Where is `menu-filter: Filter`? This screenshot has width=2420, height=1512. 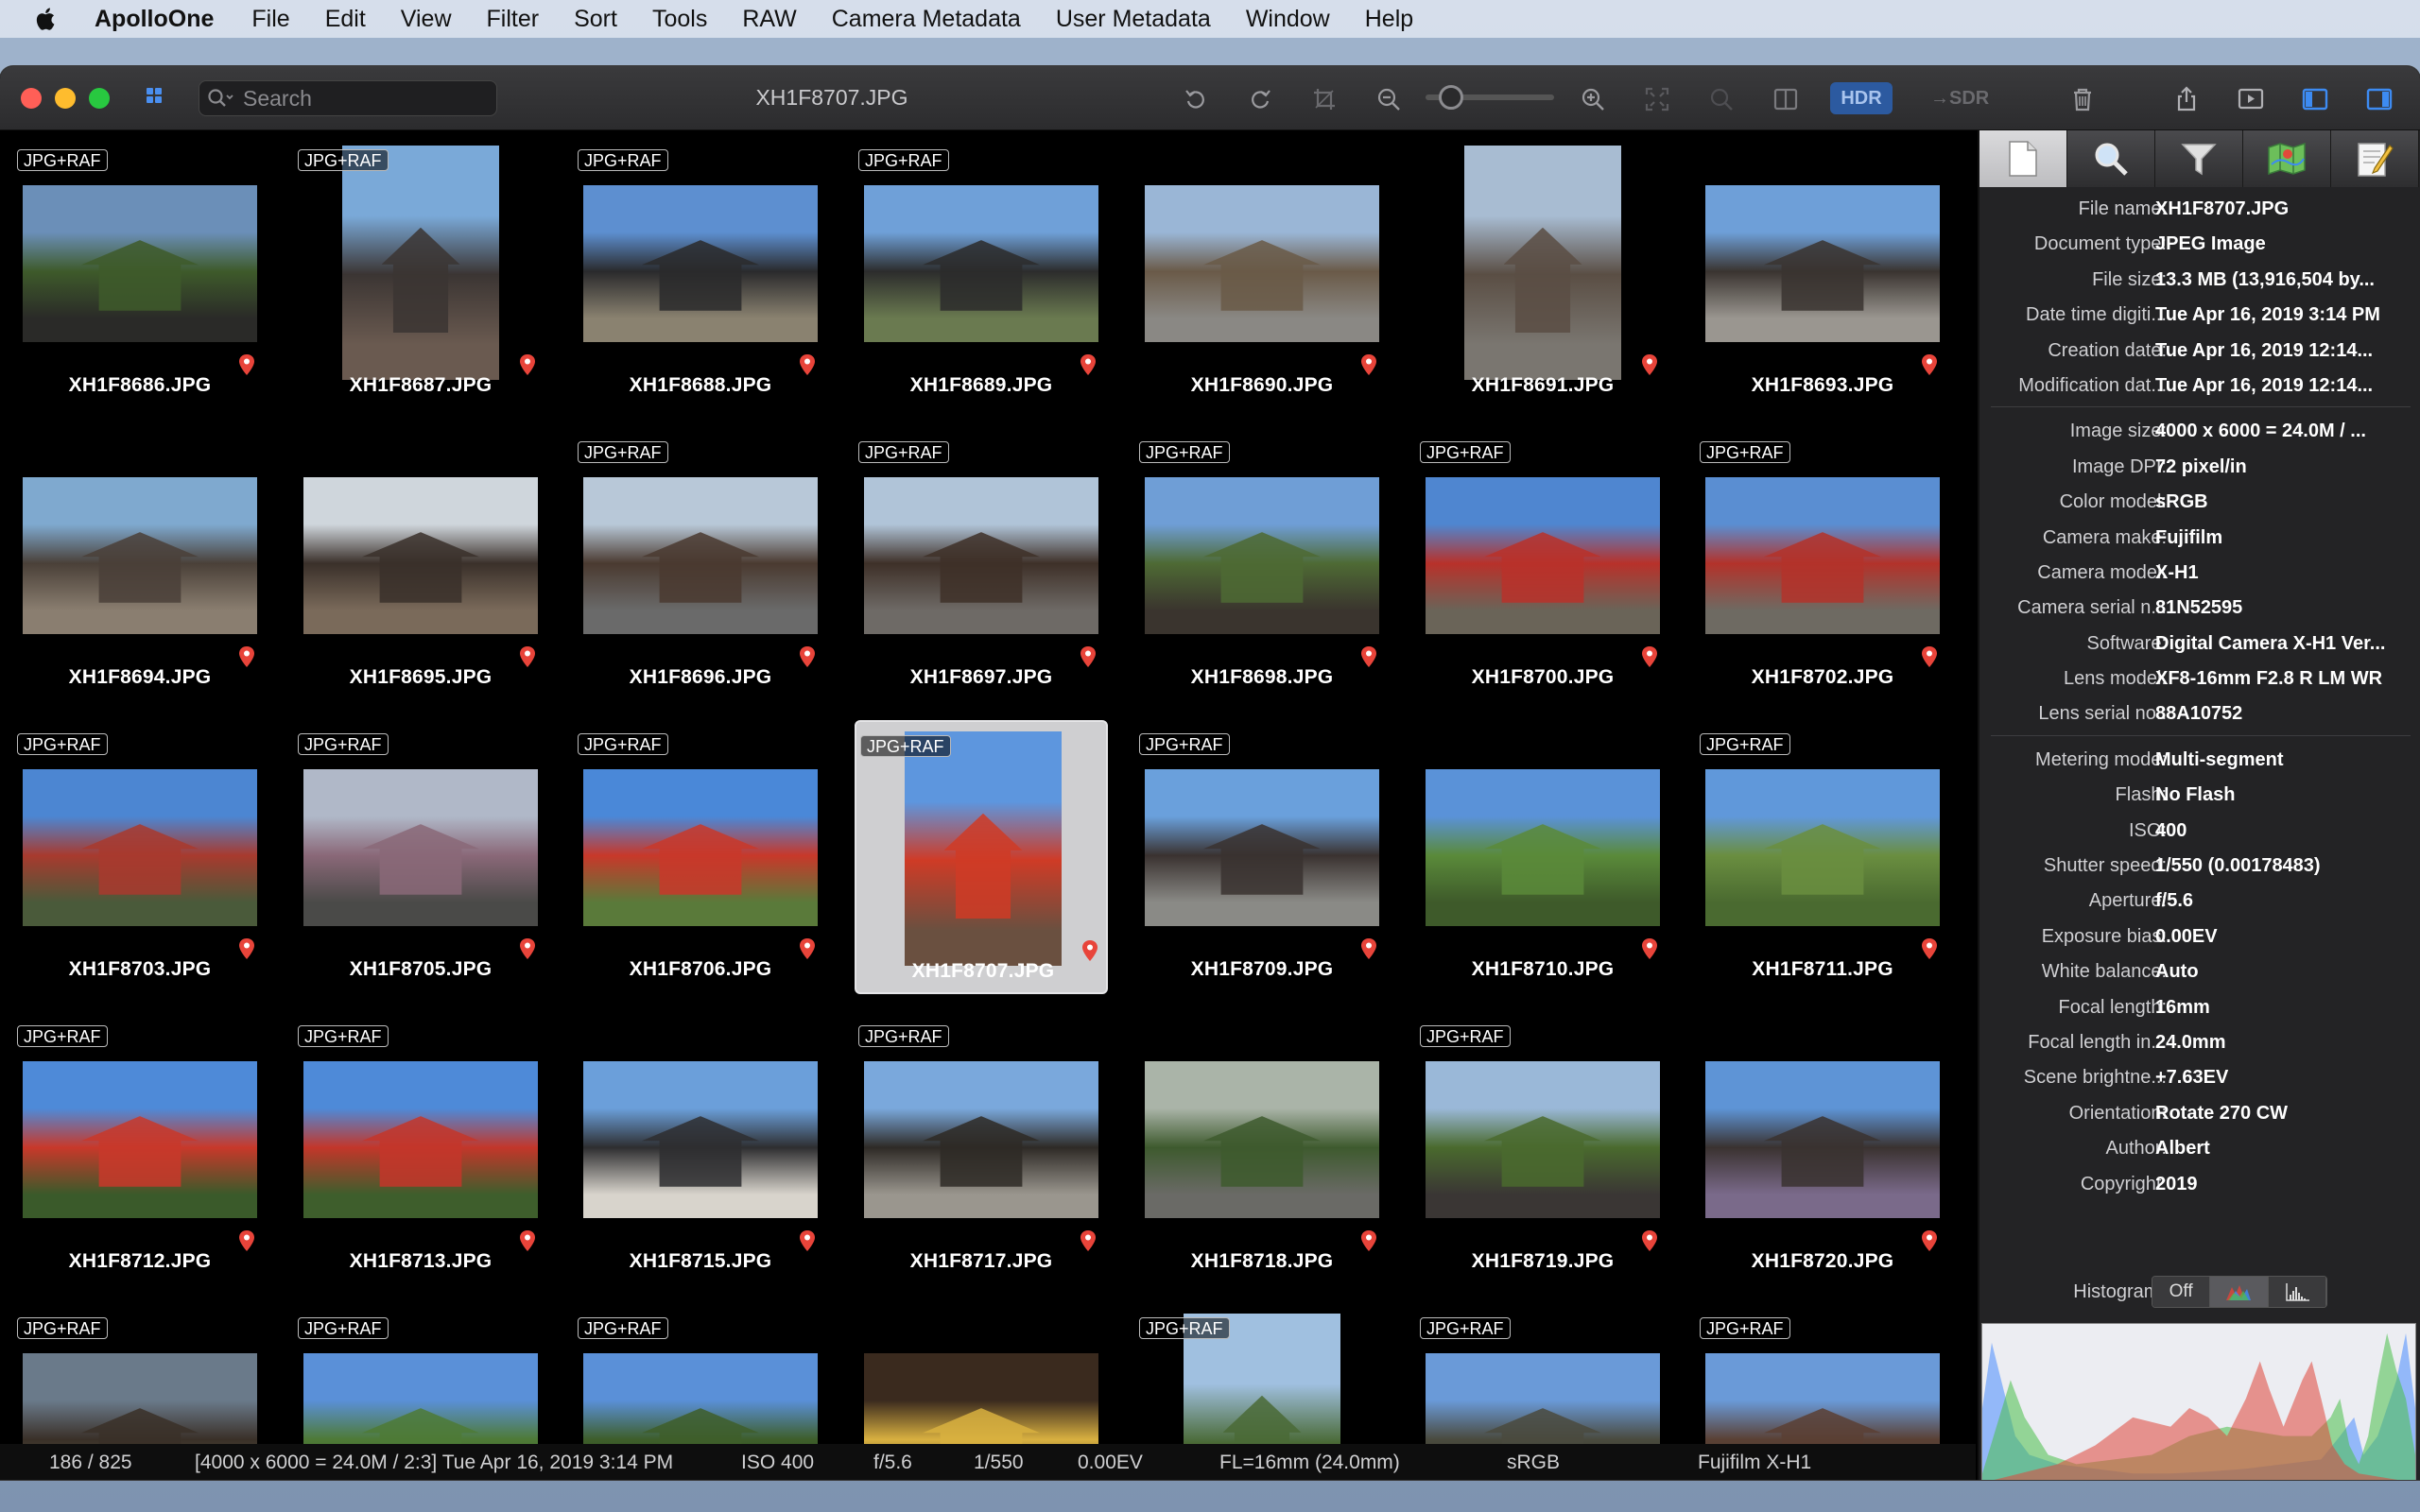
menu-filter: Filter is located at coordinates (513, 19).